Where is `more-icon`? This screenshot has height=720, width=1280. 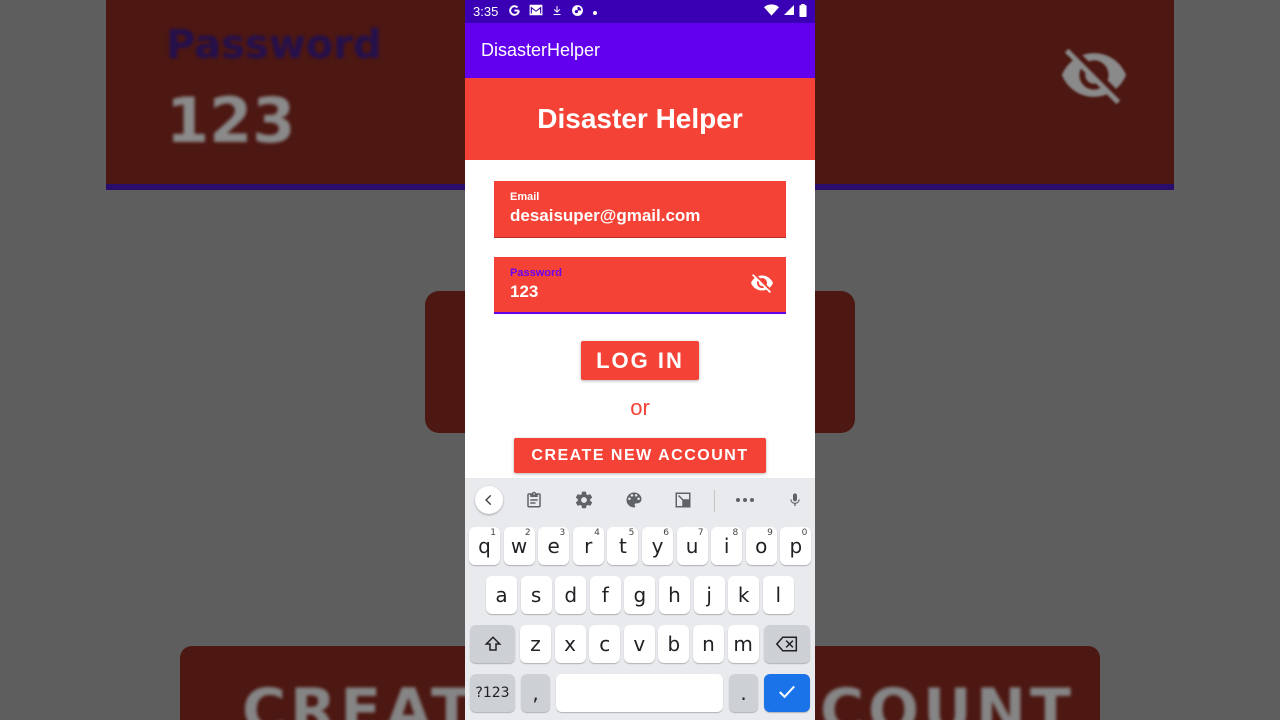 more-icon is located at coordinates (745, 500).